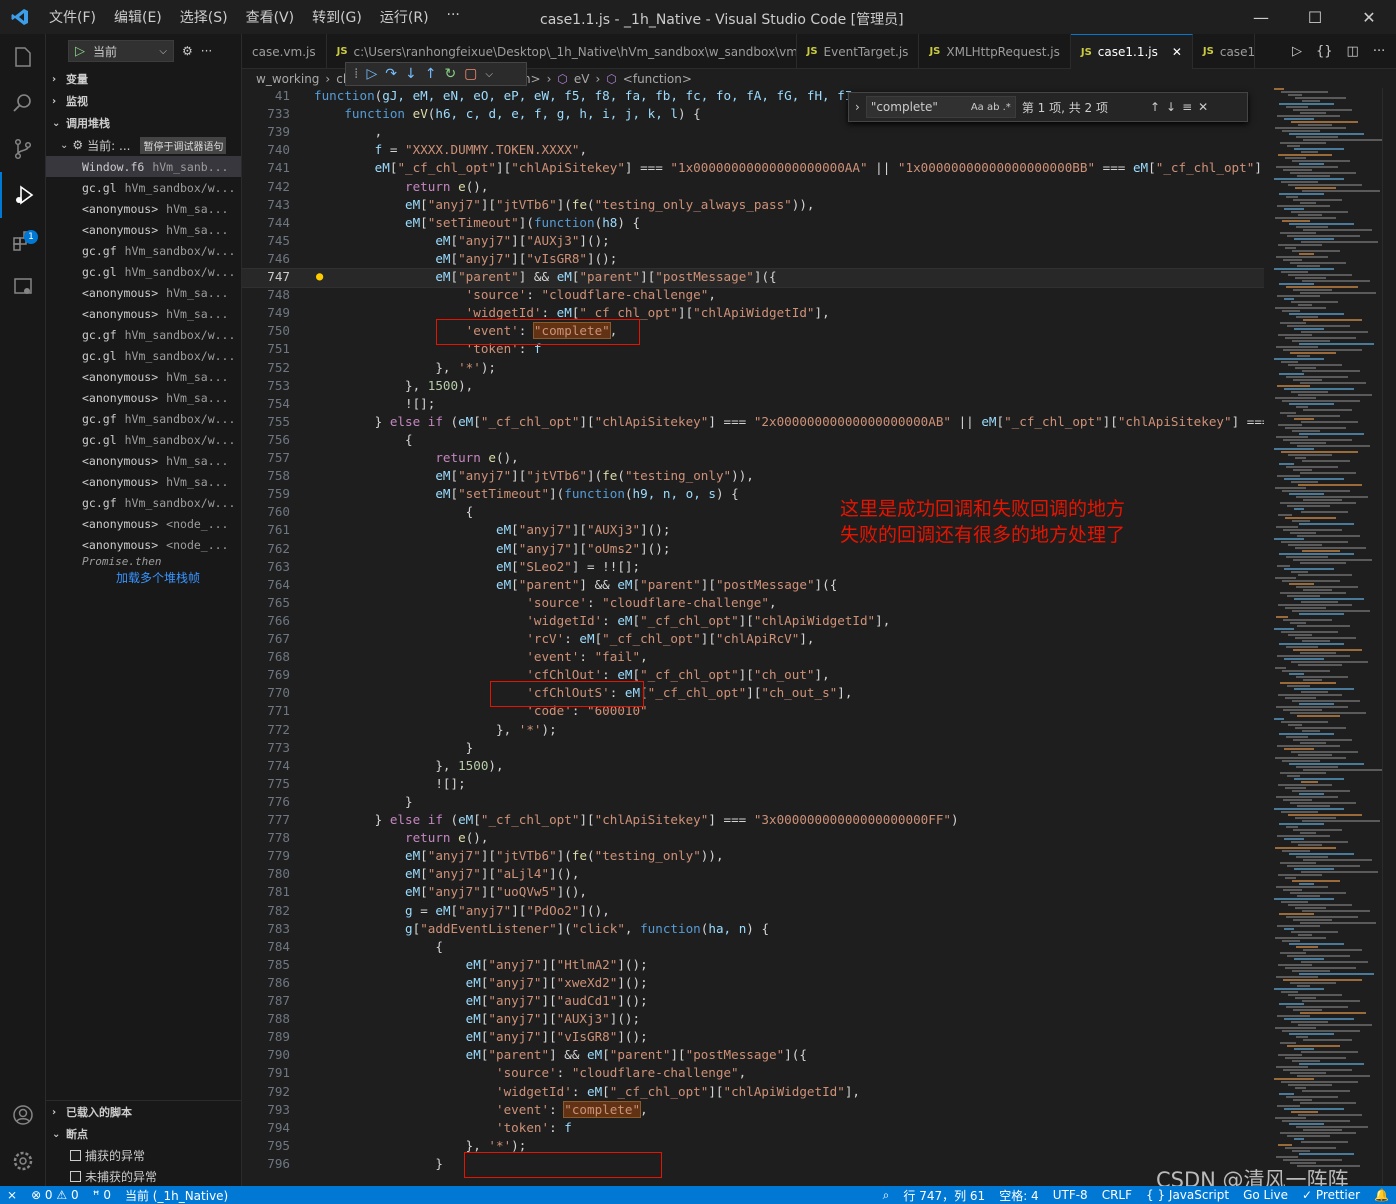  I want to click on step-out-icon: ↑, so click(431, 74).